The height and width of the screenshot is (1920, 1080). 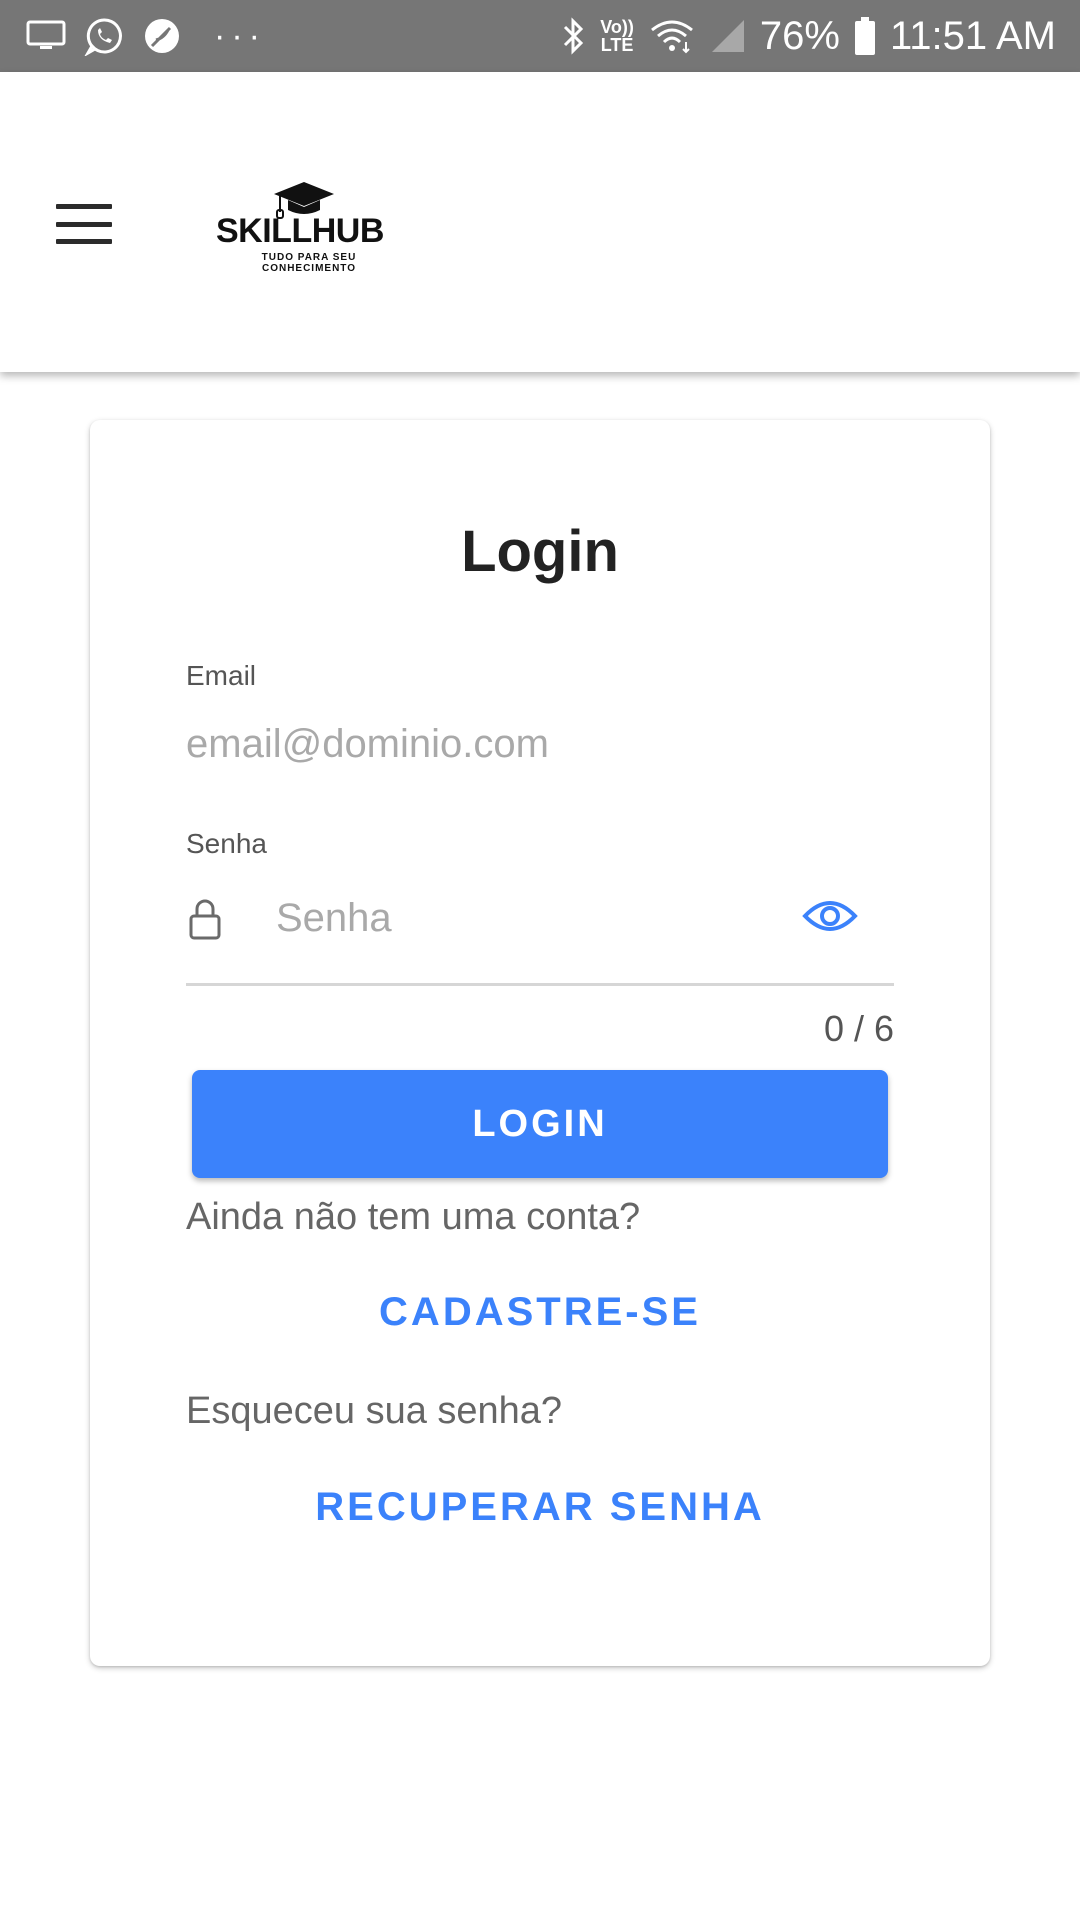 What do you see at coordinates (46, 36) in the screenshot?
I see `monitor-icon` at bounding box center [46, 36].